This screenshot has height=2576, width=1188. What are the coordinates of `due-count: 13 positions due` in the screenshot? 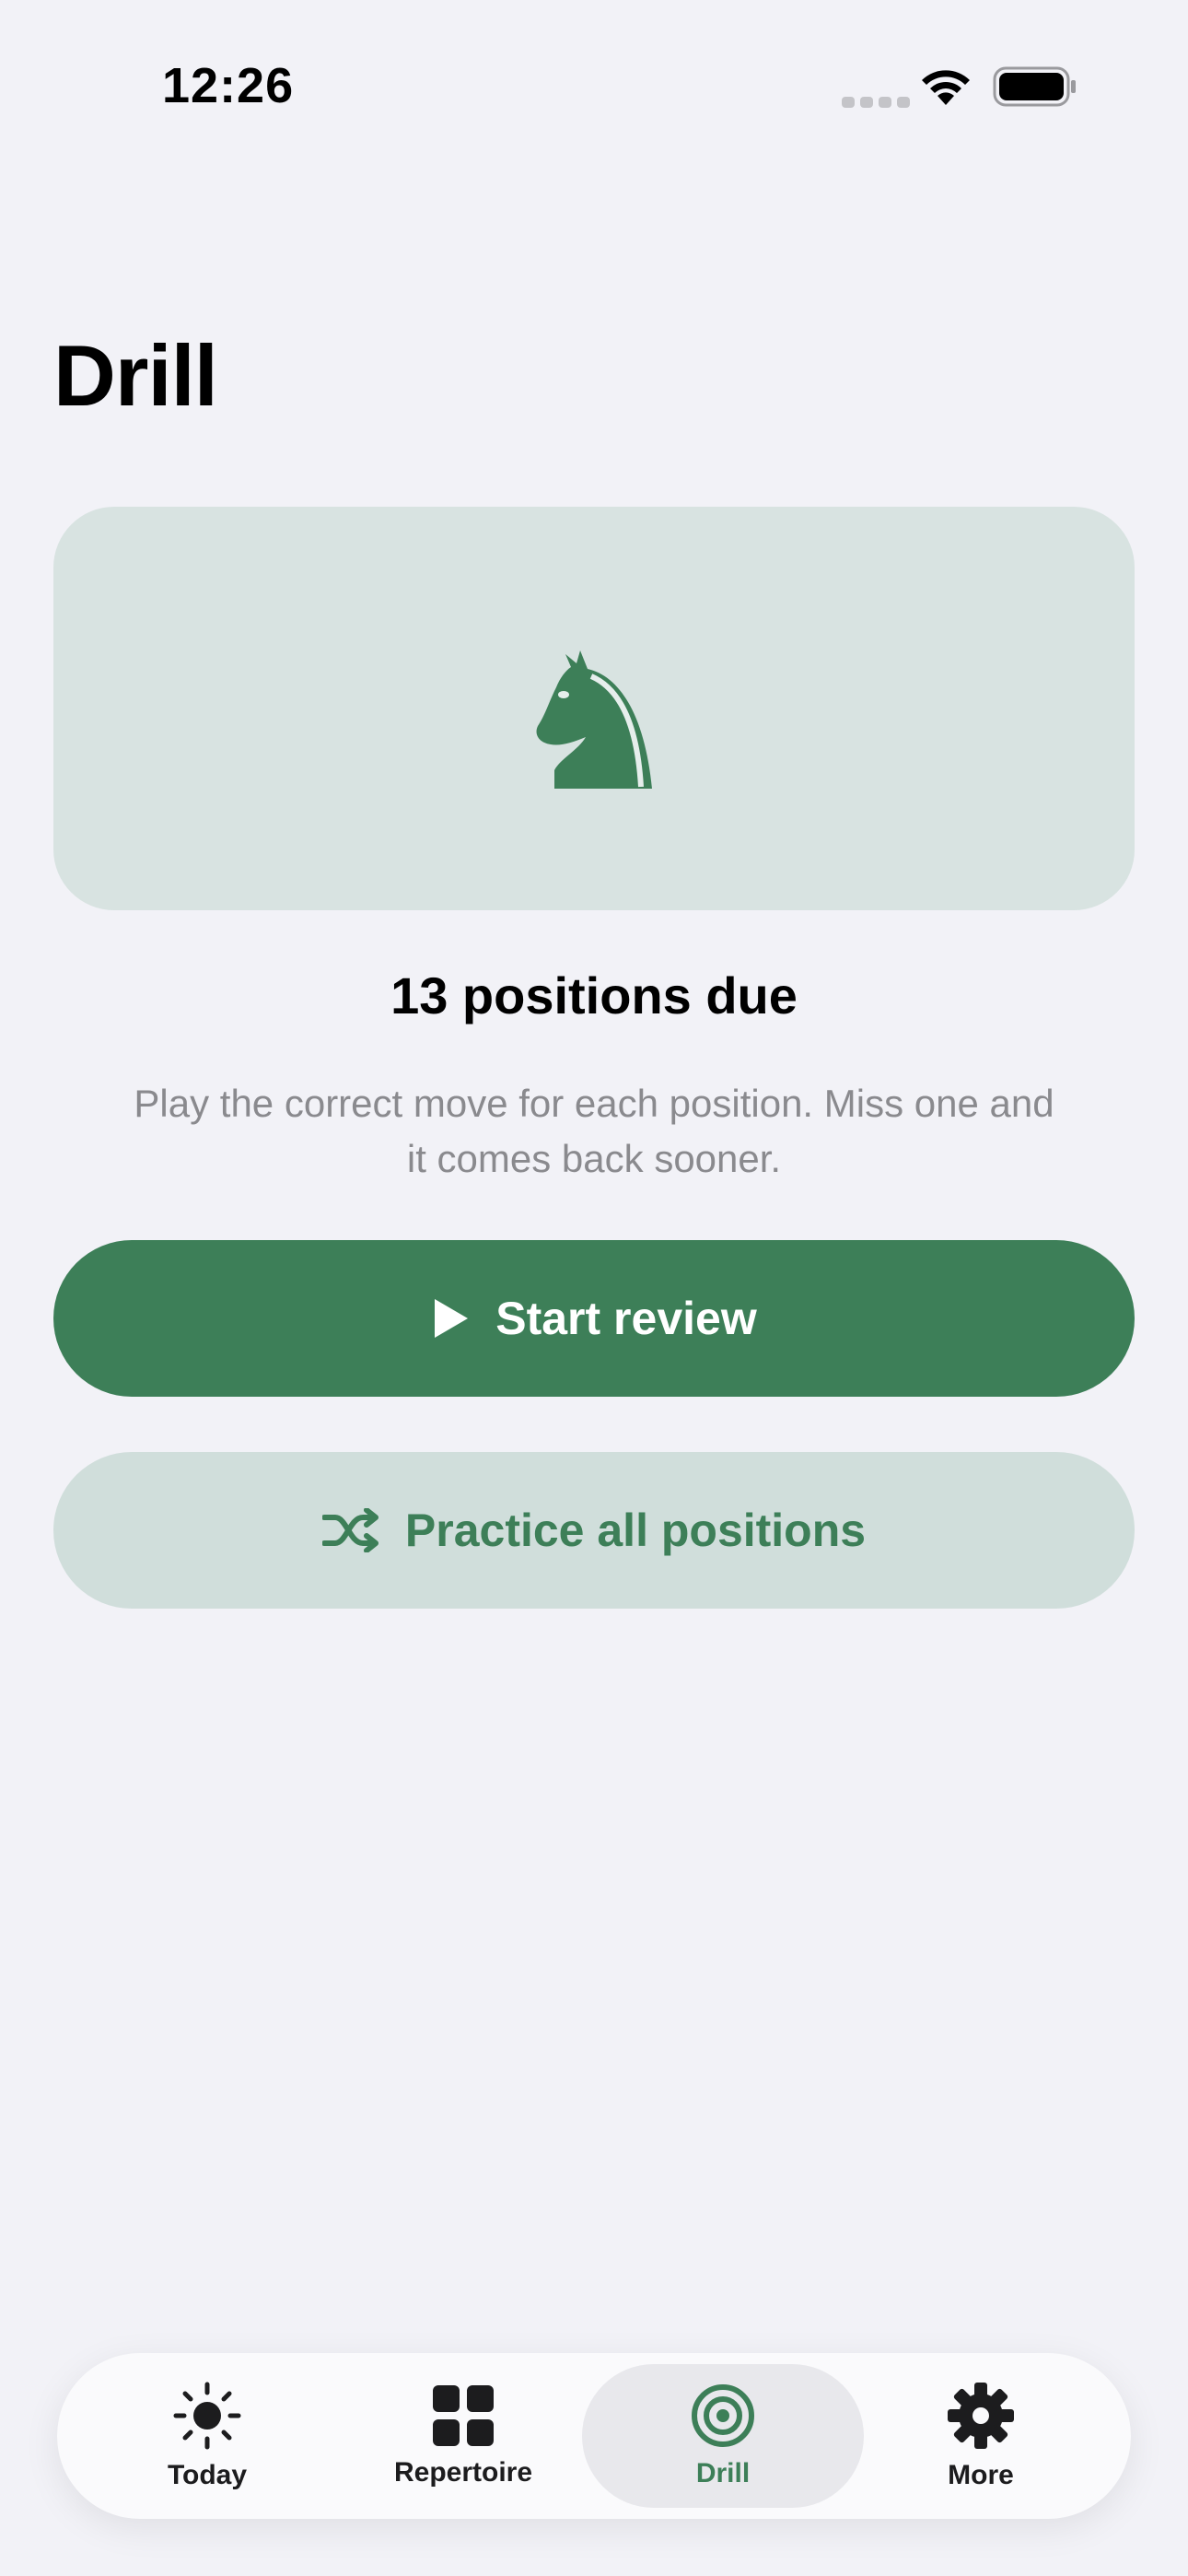 It's located at (594, 995).